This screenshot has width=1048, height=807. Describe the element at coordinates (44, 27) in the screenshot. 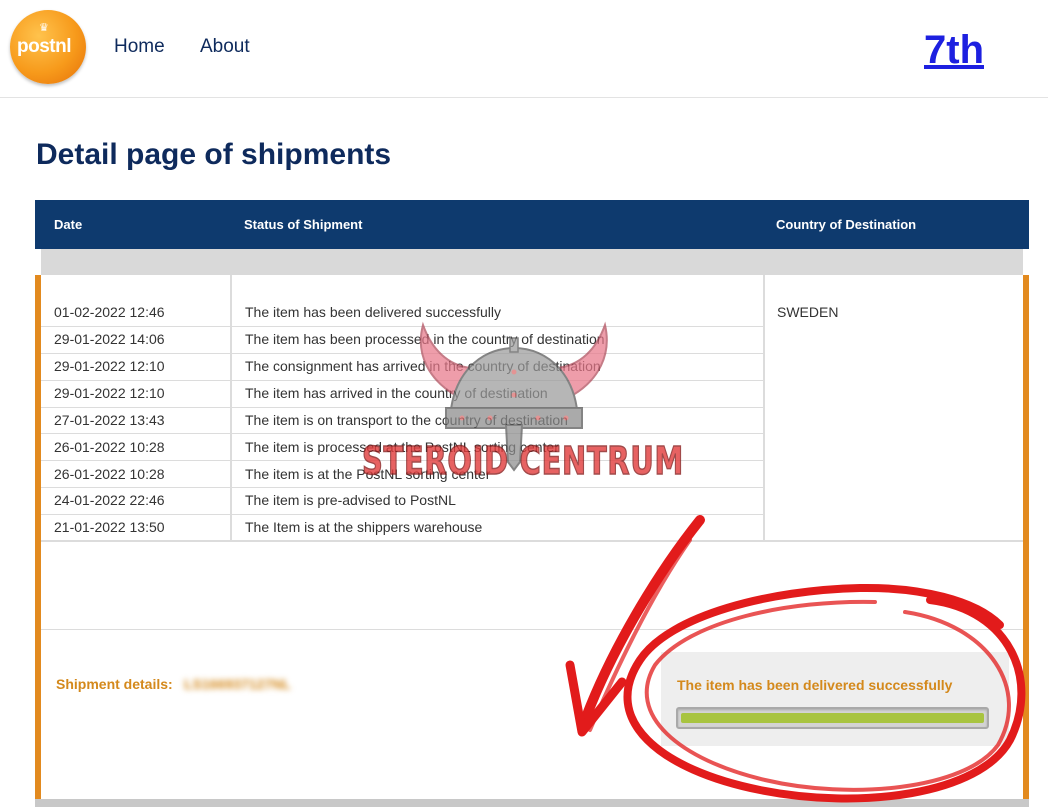

I see `crown-icon: ♛` at that location.